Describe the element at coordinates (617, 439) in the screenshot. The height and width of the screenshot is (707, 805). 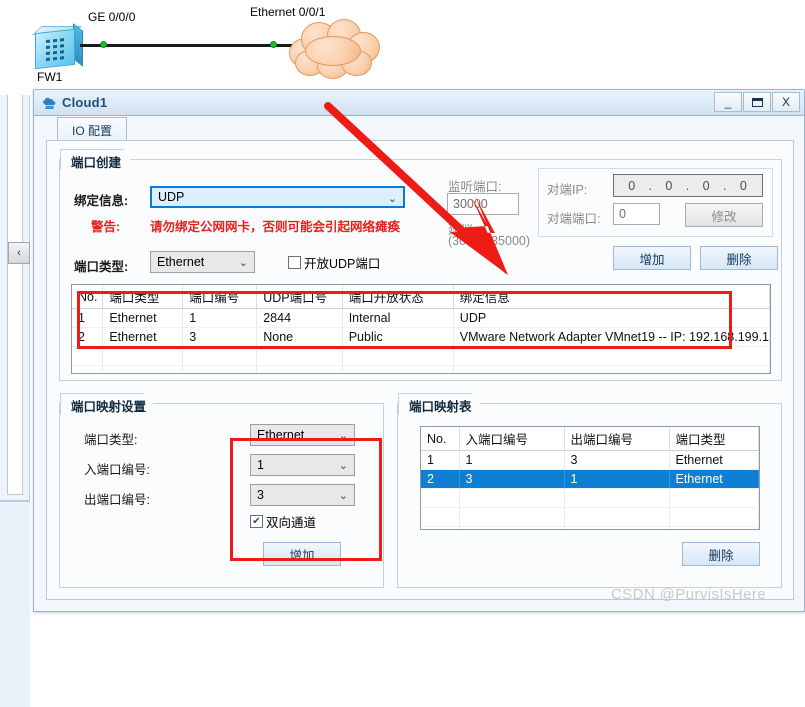
I see `mapping-table-col-2: 出端口编号` at that location.